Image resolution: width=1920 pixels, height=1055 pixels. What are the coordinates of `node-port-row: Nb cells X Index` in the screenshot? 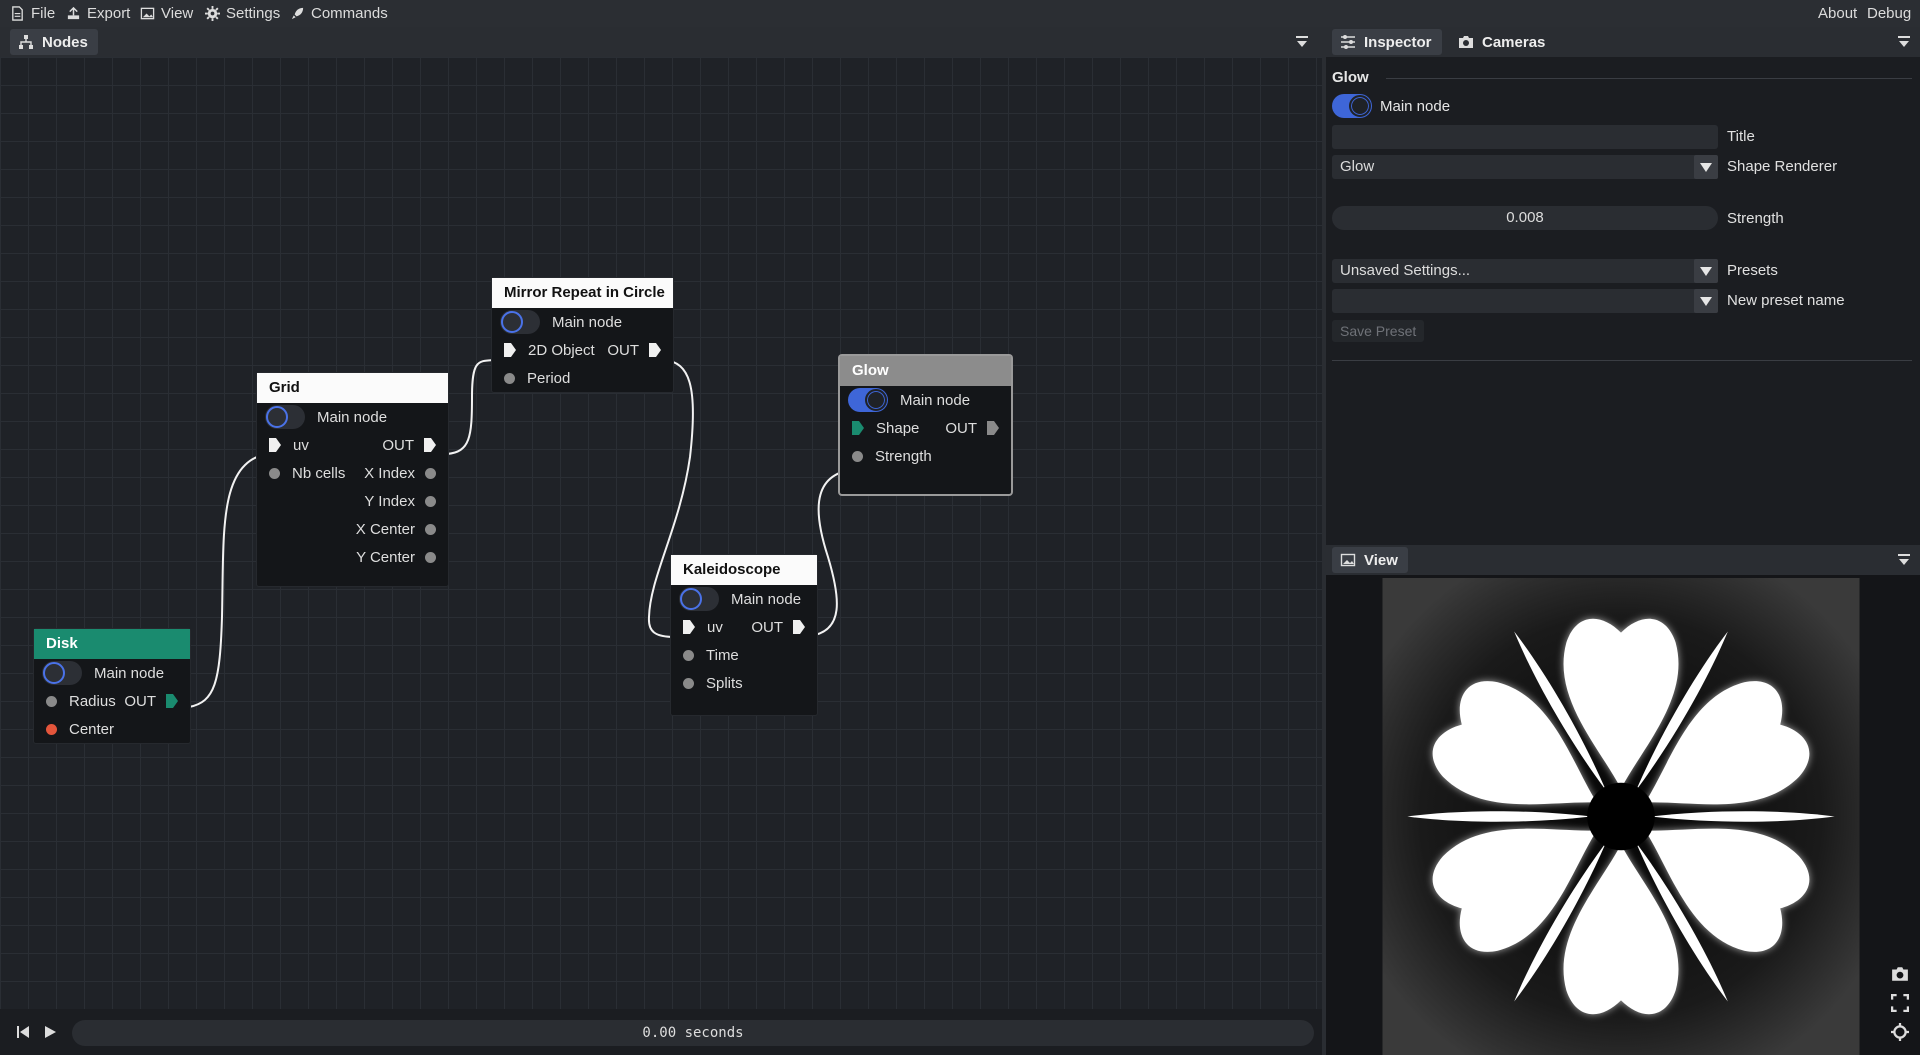 It's located at (352, 473).